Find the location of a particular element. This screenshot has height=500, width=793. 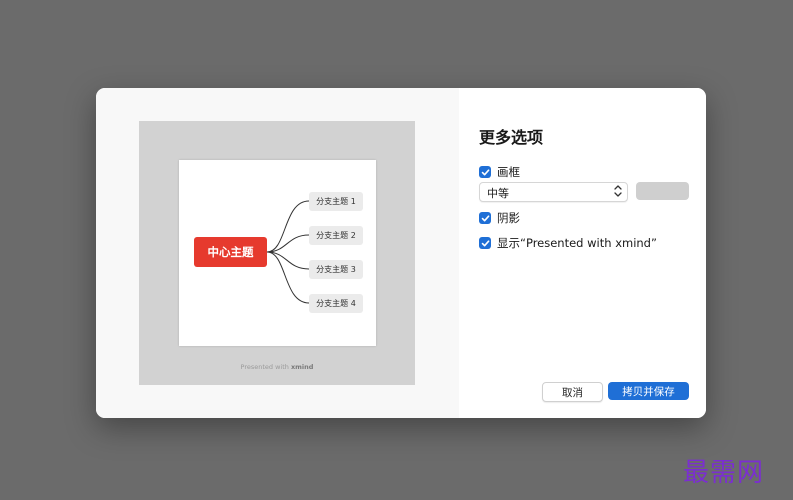

show-watermark-option: 显示“Presented with xmind” is located at coordinates (568, 243).